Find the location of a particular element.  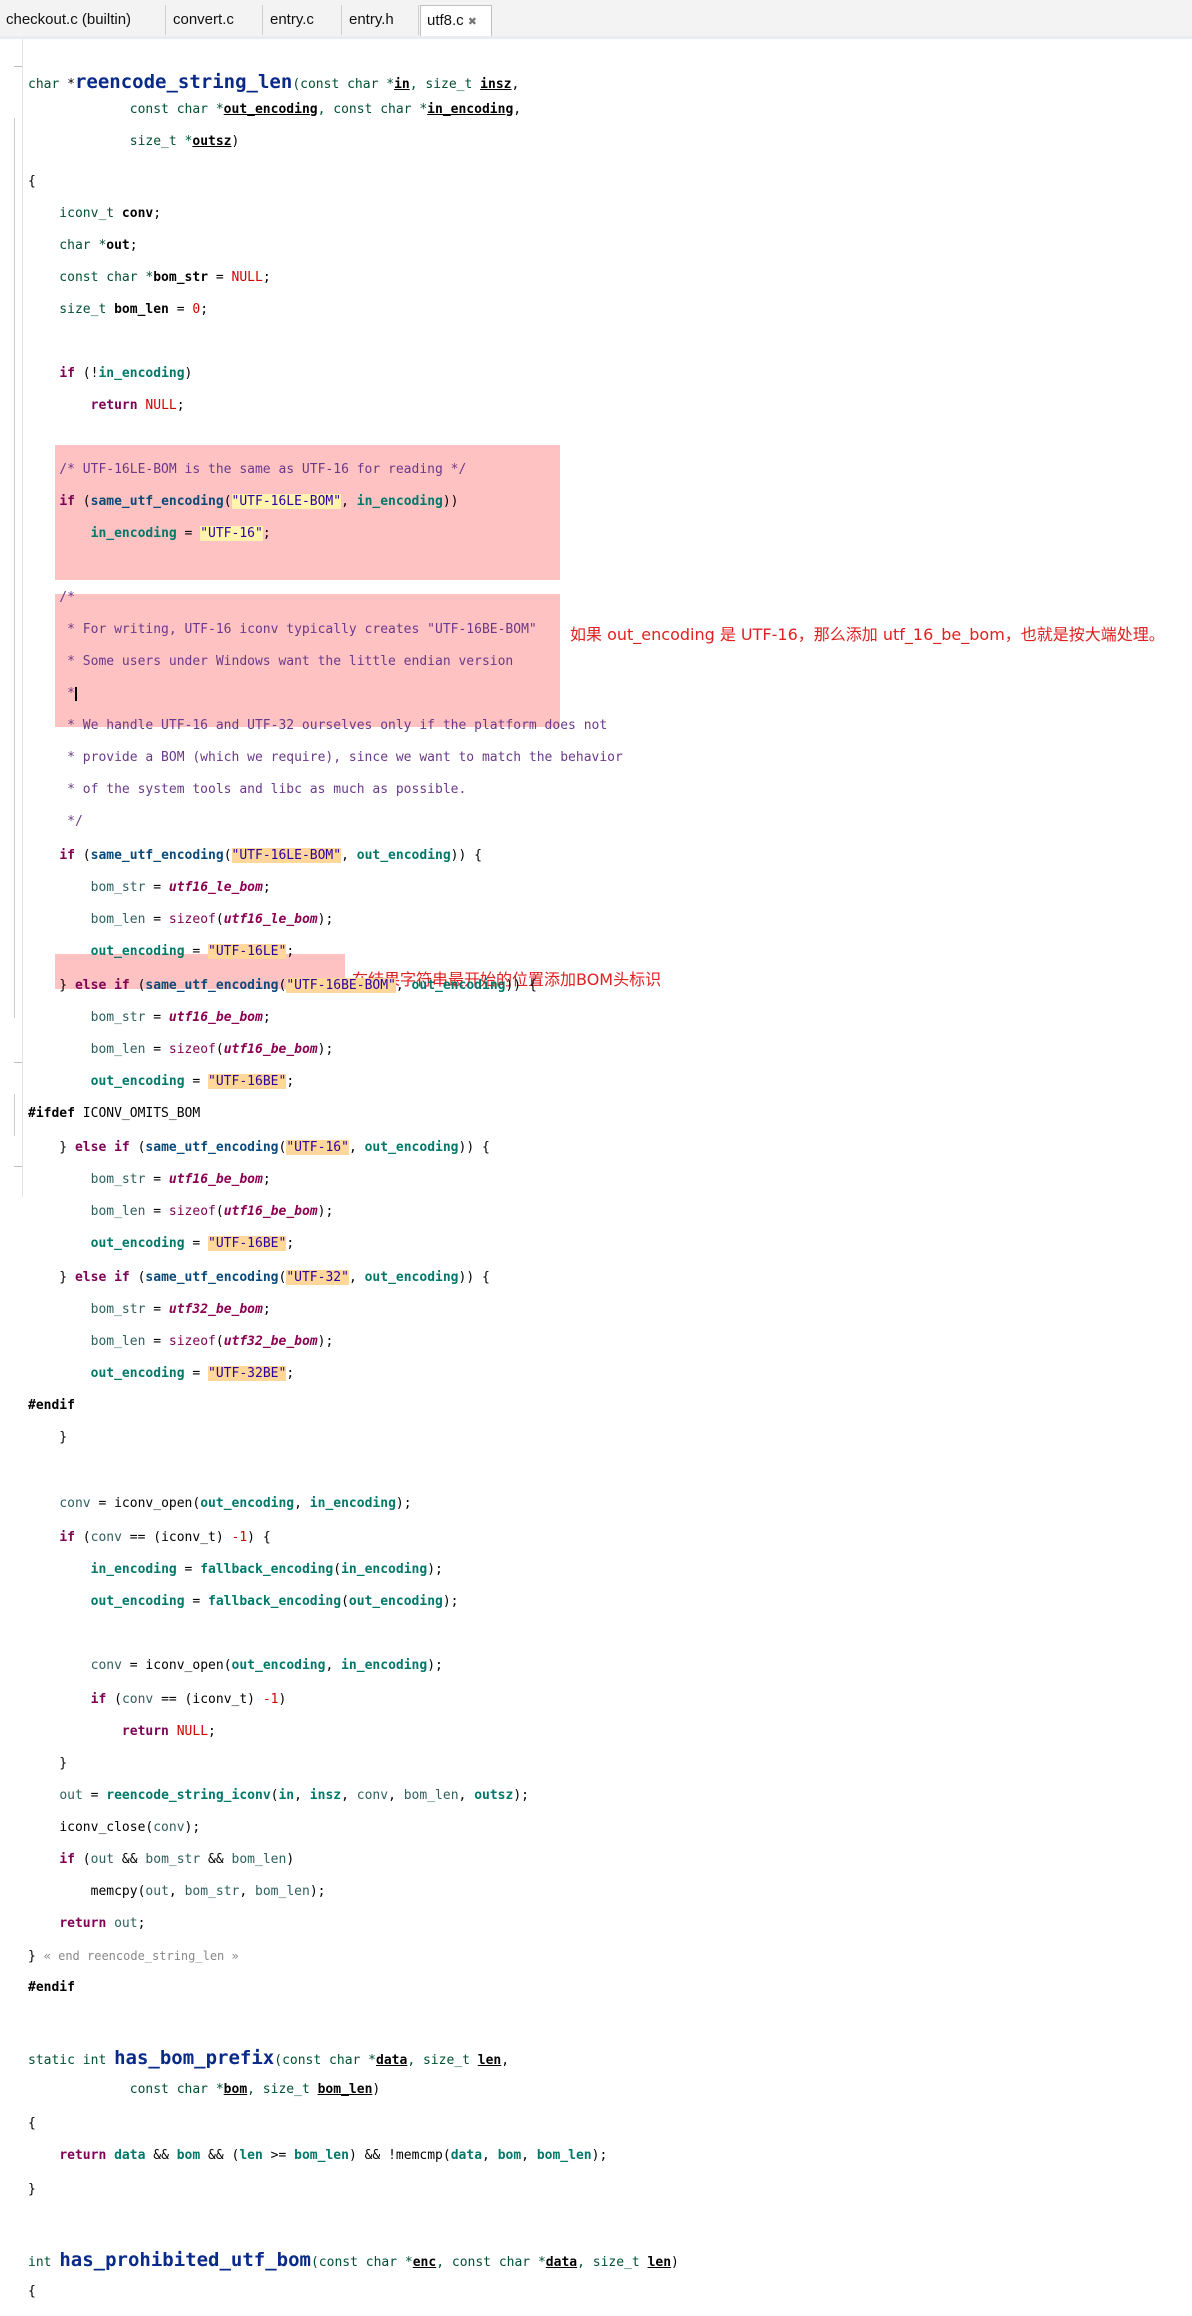

code-line: size_t bom_len = 0; is located at coordinates (118, 309).